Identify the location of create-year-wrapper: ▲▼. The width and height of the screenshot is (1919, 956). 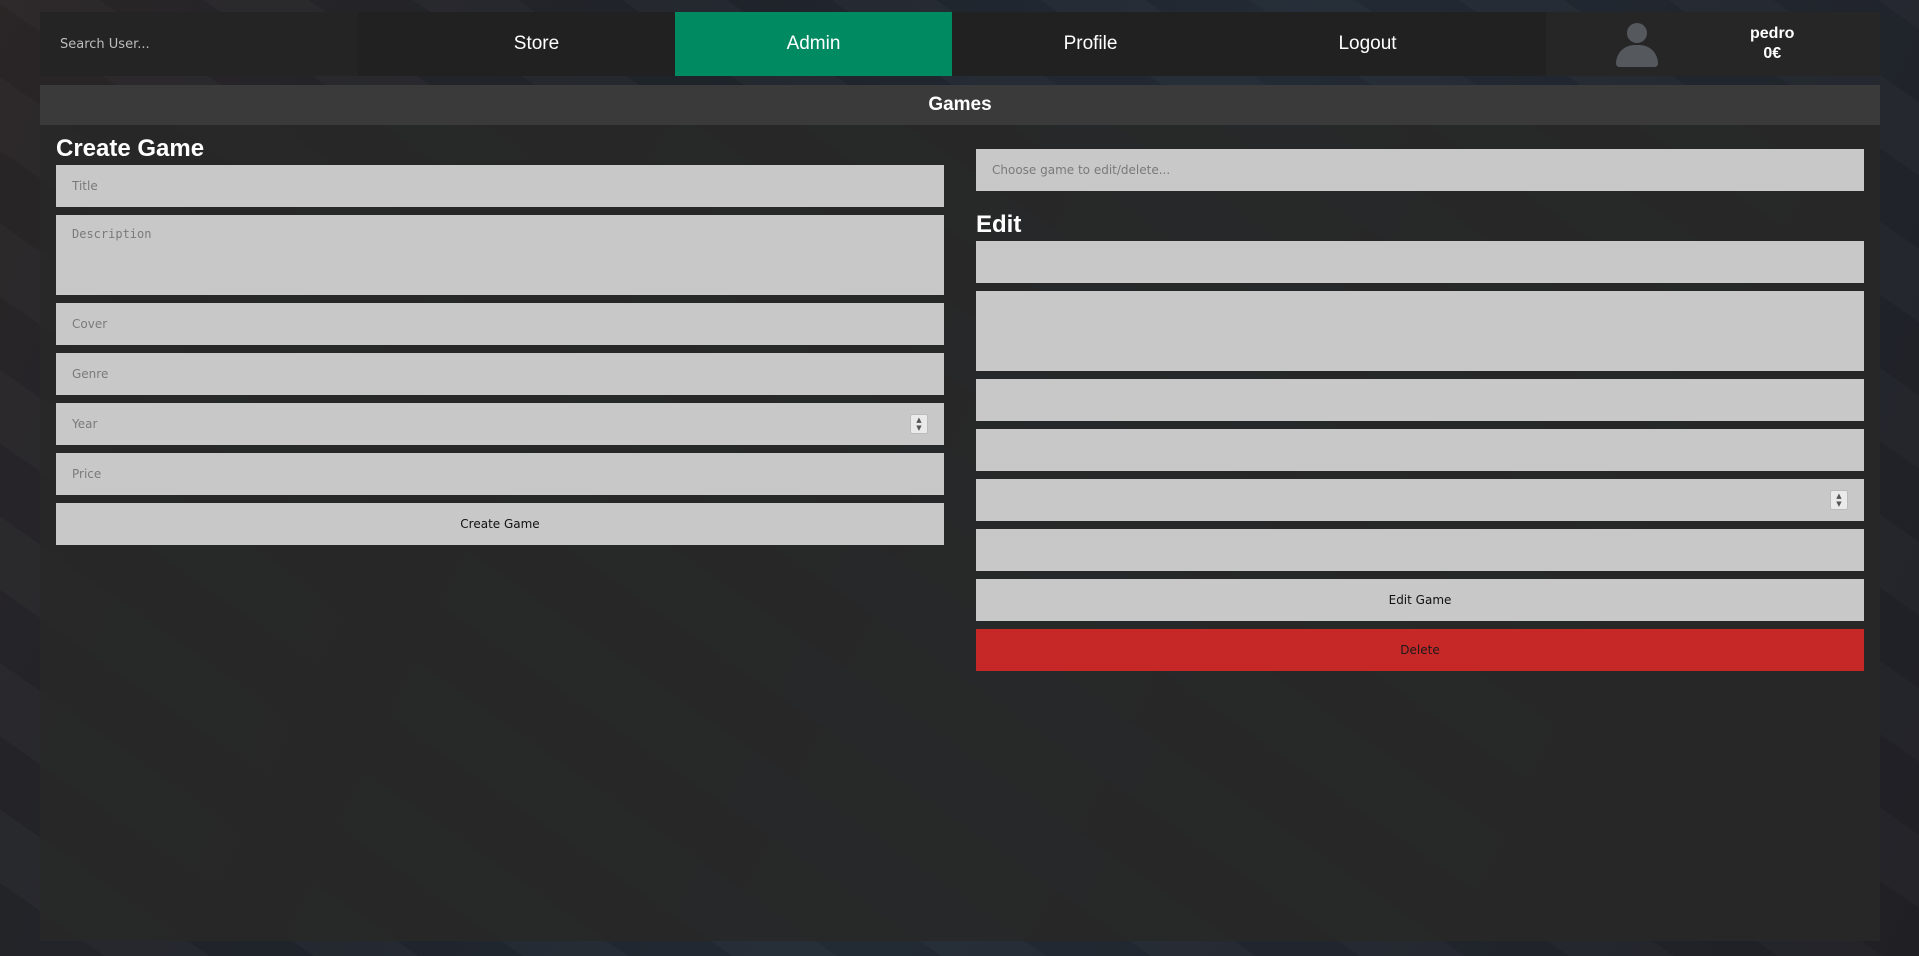
(500, 424).